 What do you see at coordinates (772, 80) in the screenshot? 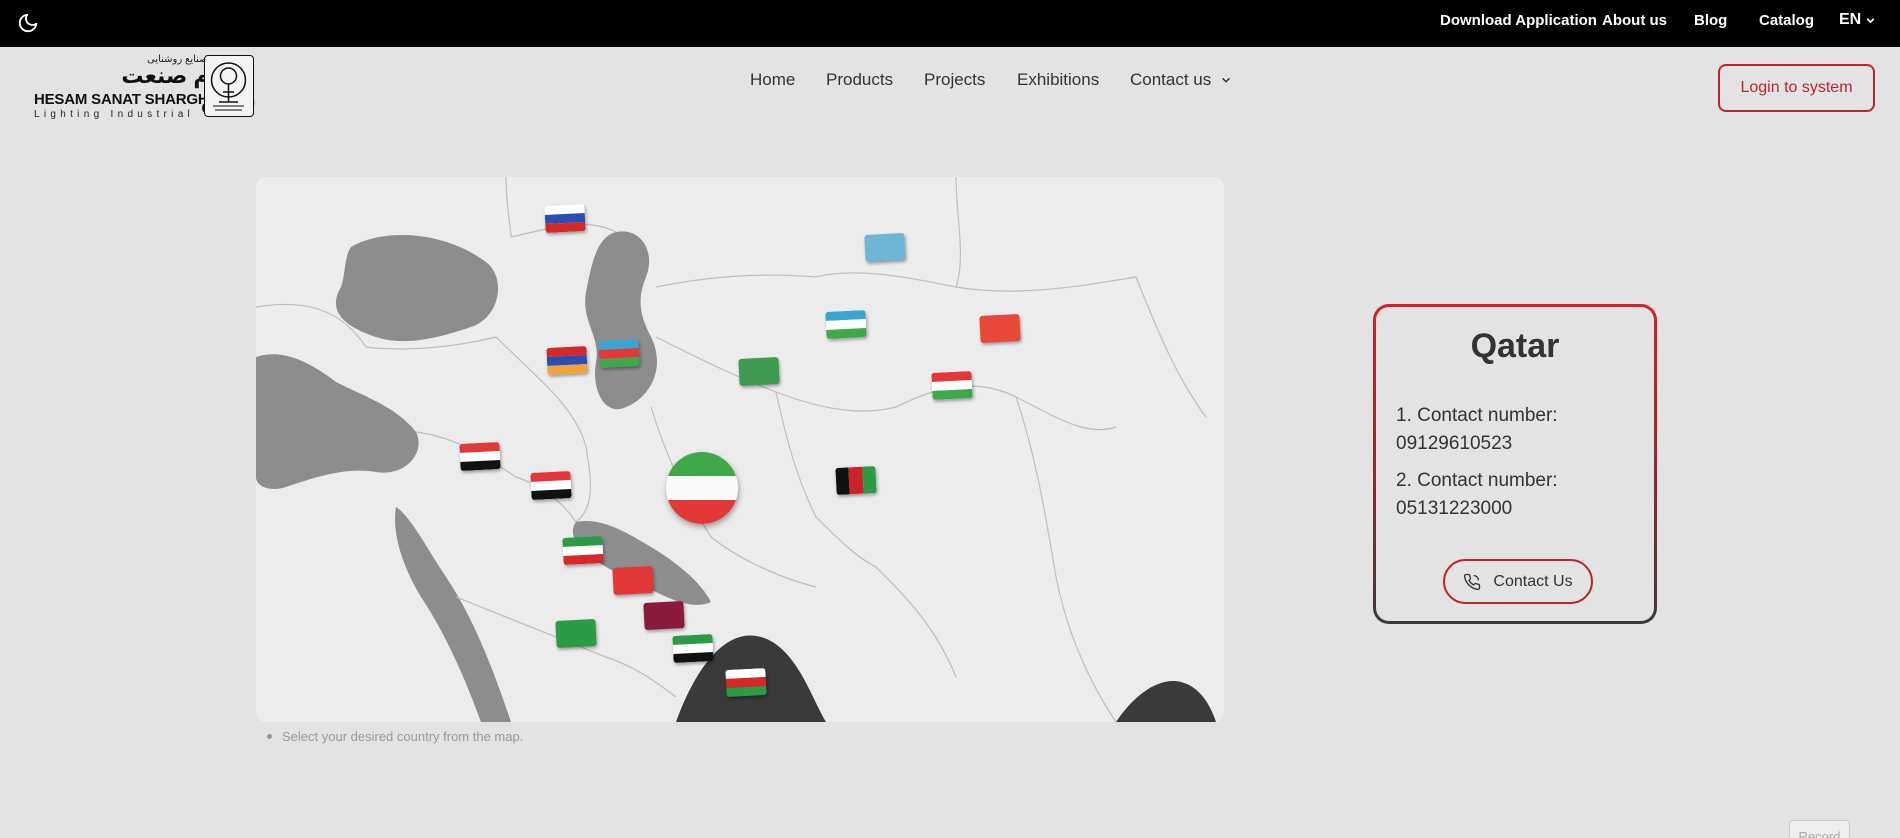
I see `nav-home: Home` at bounding box center [772, 80].